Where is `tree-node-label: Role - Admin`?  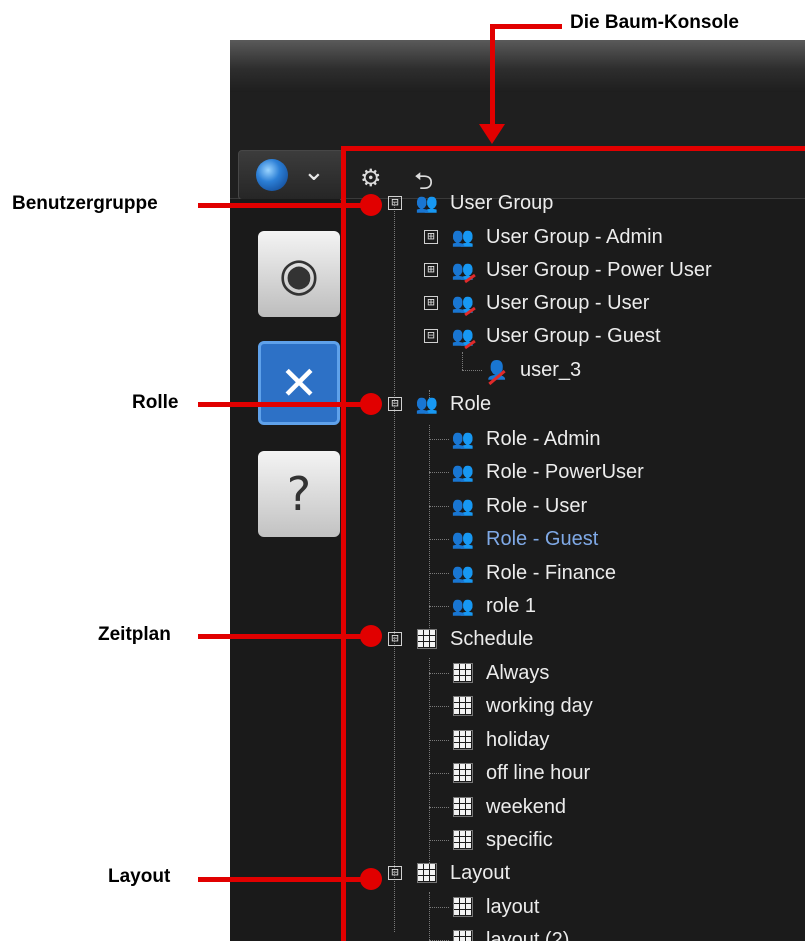 tree-node-label: Role - Admin is located at coordinates (543, 438).